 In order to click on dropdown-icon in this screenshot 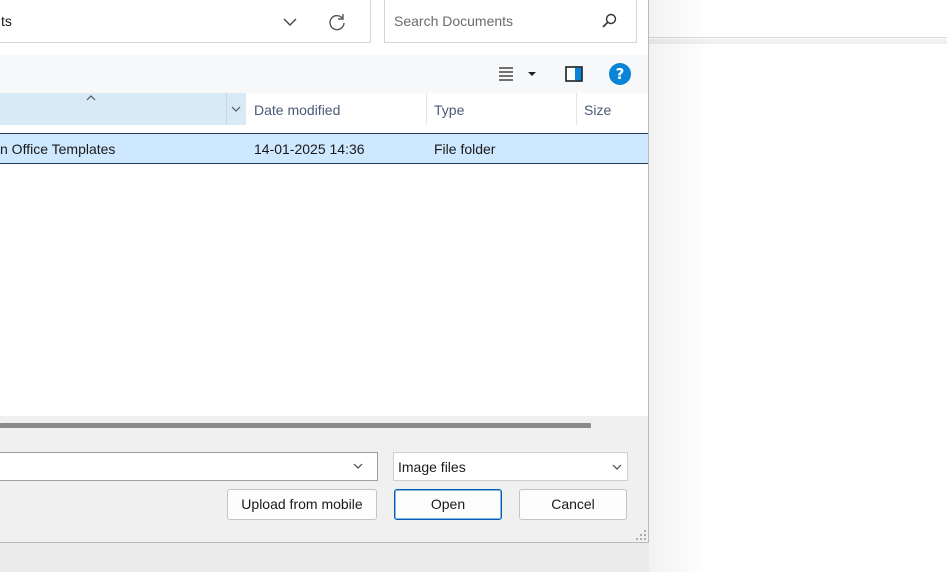, I will do `click(532, 74)`.